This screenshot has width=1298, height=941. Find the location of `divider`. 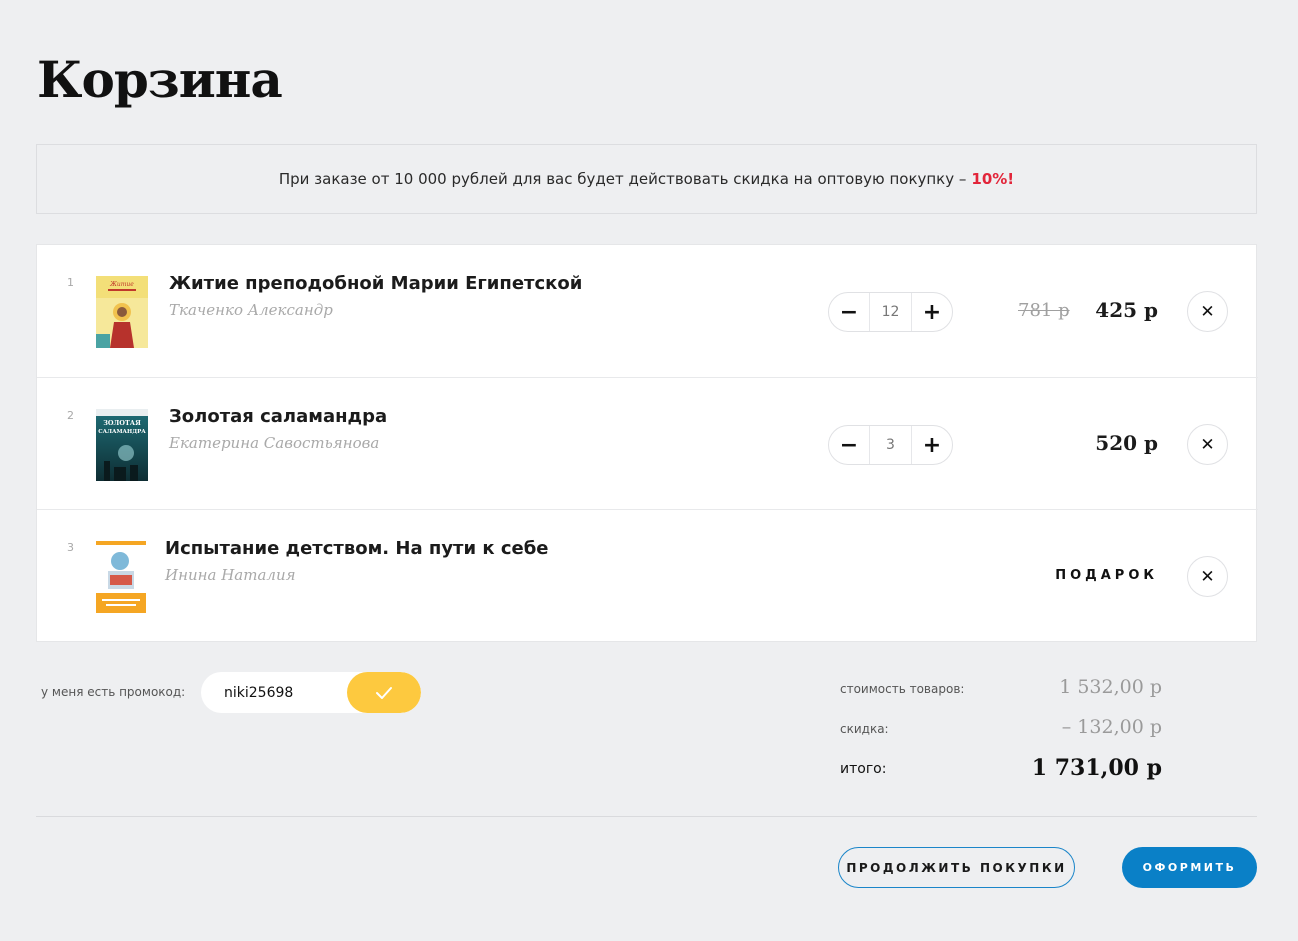

divider is located at coordinates (646, 816).